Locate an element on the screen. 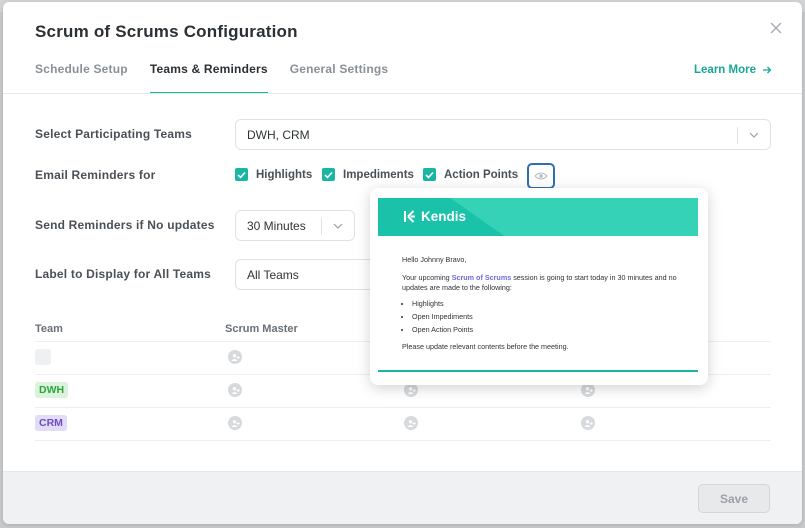  logo-text: Kendis is located at coordinates (444, 216).